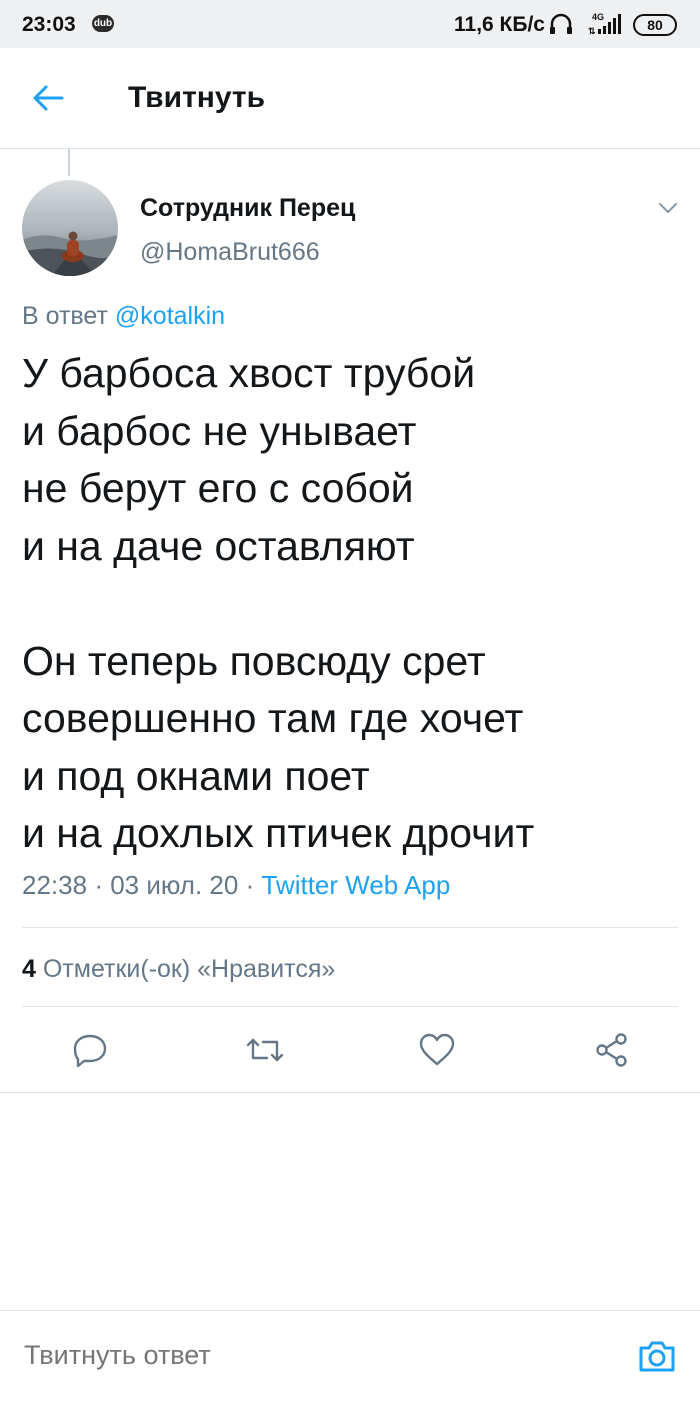 The width and height of the screenshot is (700, 1401). What do you see at coordinates (219, 430) in the screenshot?
I see `tweet-line: и барбос не унывает` at bounding box center [219, 430].